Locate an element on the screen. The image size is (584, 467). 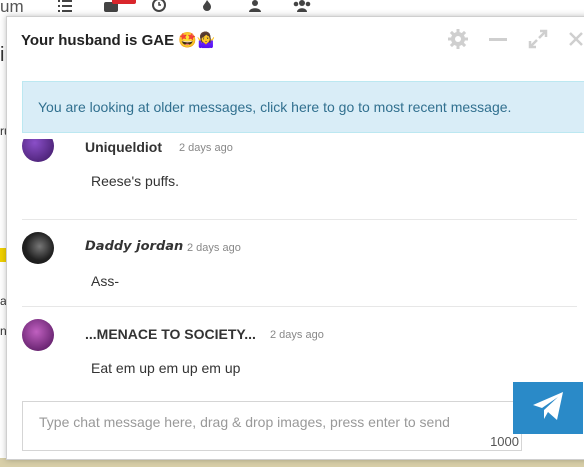
paper-plane-icon is located at coordinates (548, 408).